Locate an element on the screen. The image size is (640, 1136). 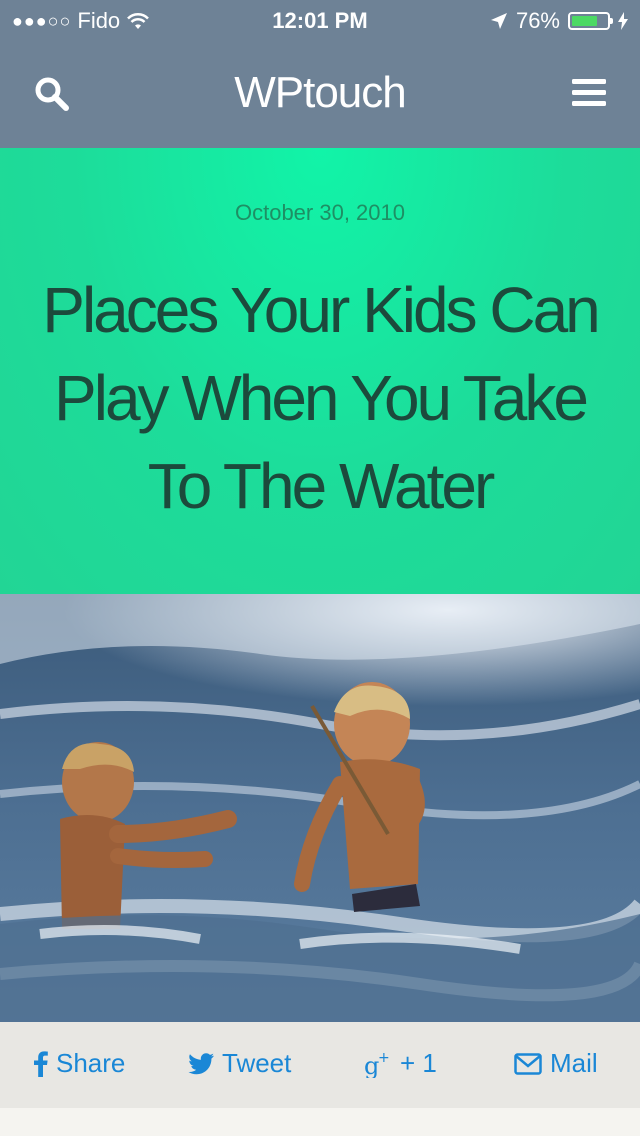
battery-icon is located at coordinates (590, 21).